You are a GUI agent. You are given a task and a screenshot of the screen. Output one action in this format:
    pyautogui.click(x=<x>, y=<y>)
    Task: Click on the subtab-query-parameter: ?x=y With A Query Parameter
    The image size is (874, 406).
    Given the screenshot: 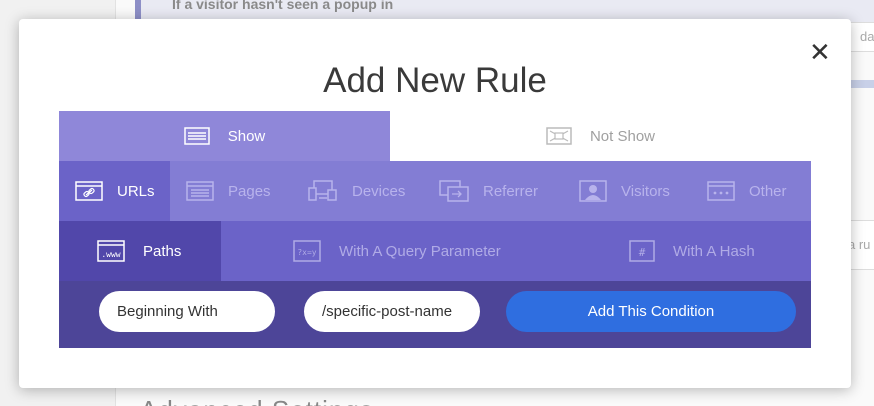 What is the action you would take?
    pyautogui.click(x=386, y=251)
    